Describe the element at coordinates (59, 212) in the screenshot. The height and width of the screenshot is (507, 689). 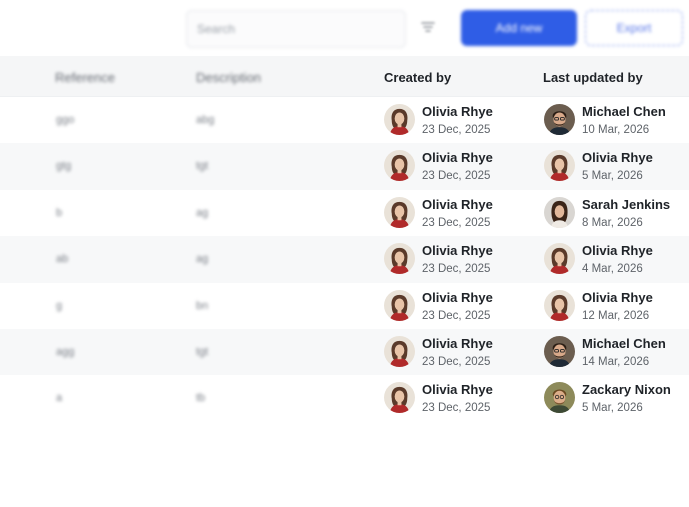
I see `cell-col1: b` at that location.